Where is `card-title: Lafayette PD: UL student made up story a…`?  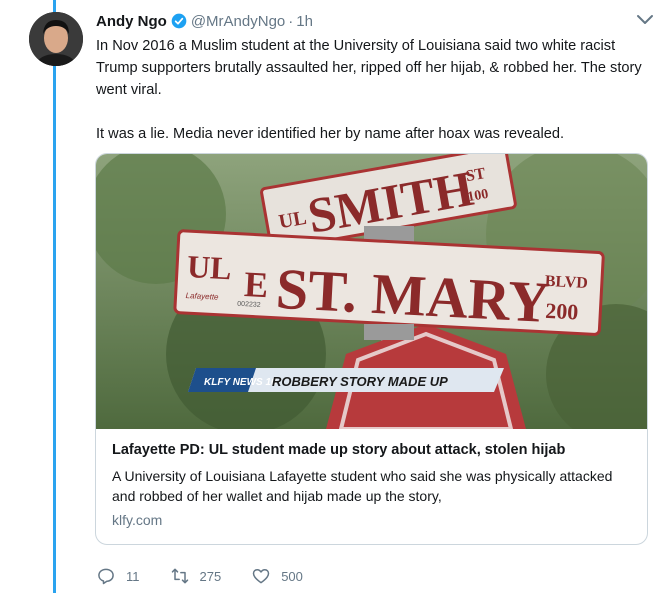 card-title: Lafayette PD: UL student made up story a… is located at coordinates (339, 450).